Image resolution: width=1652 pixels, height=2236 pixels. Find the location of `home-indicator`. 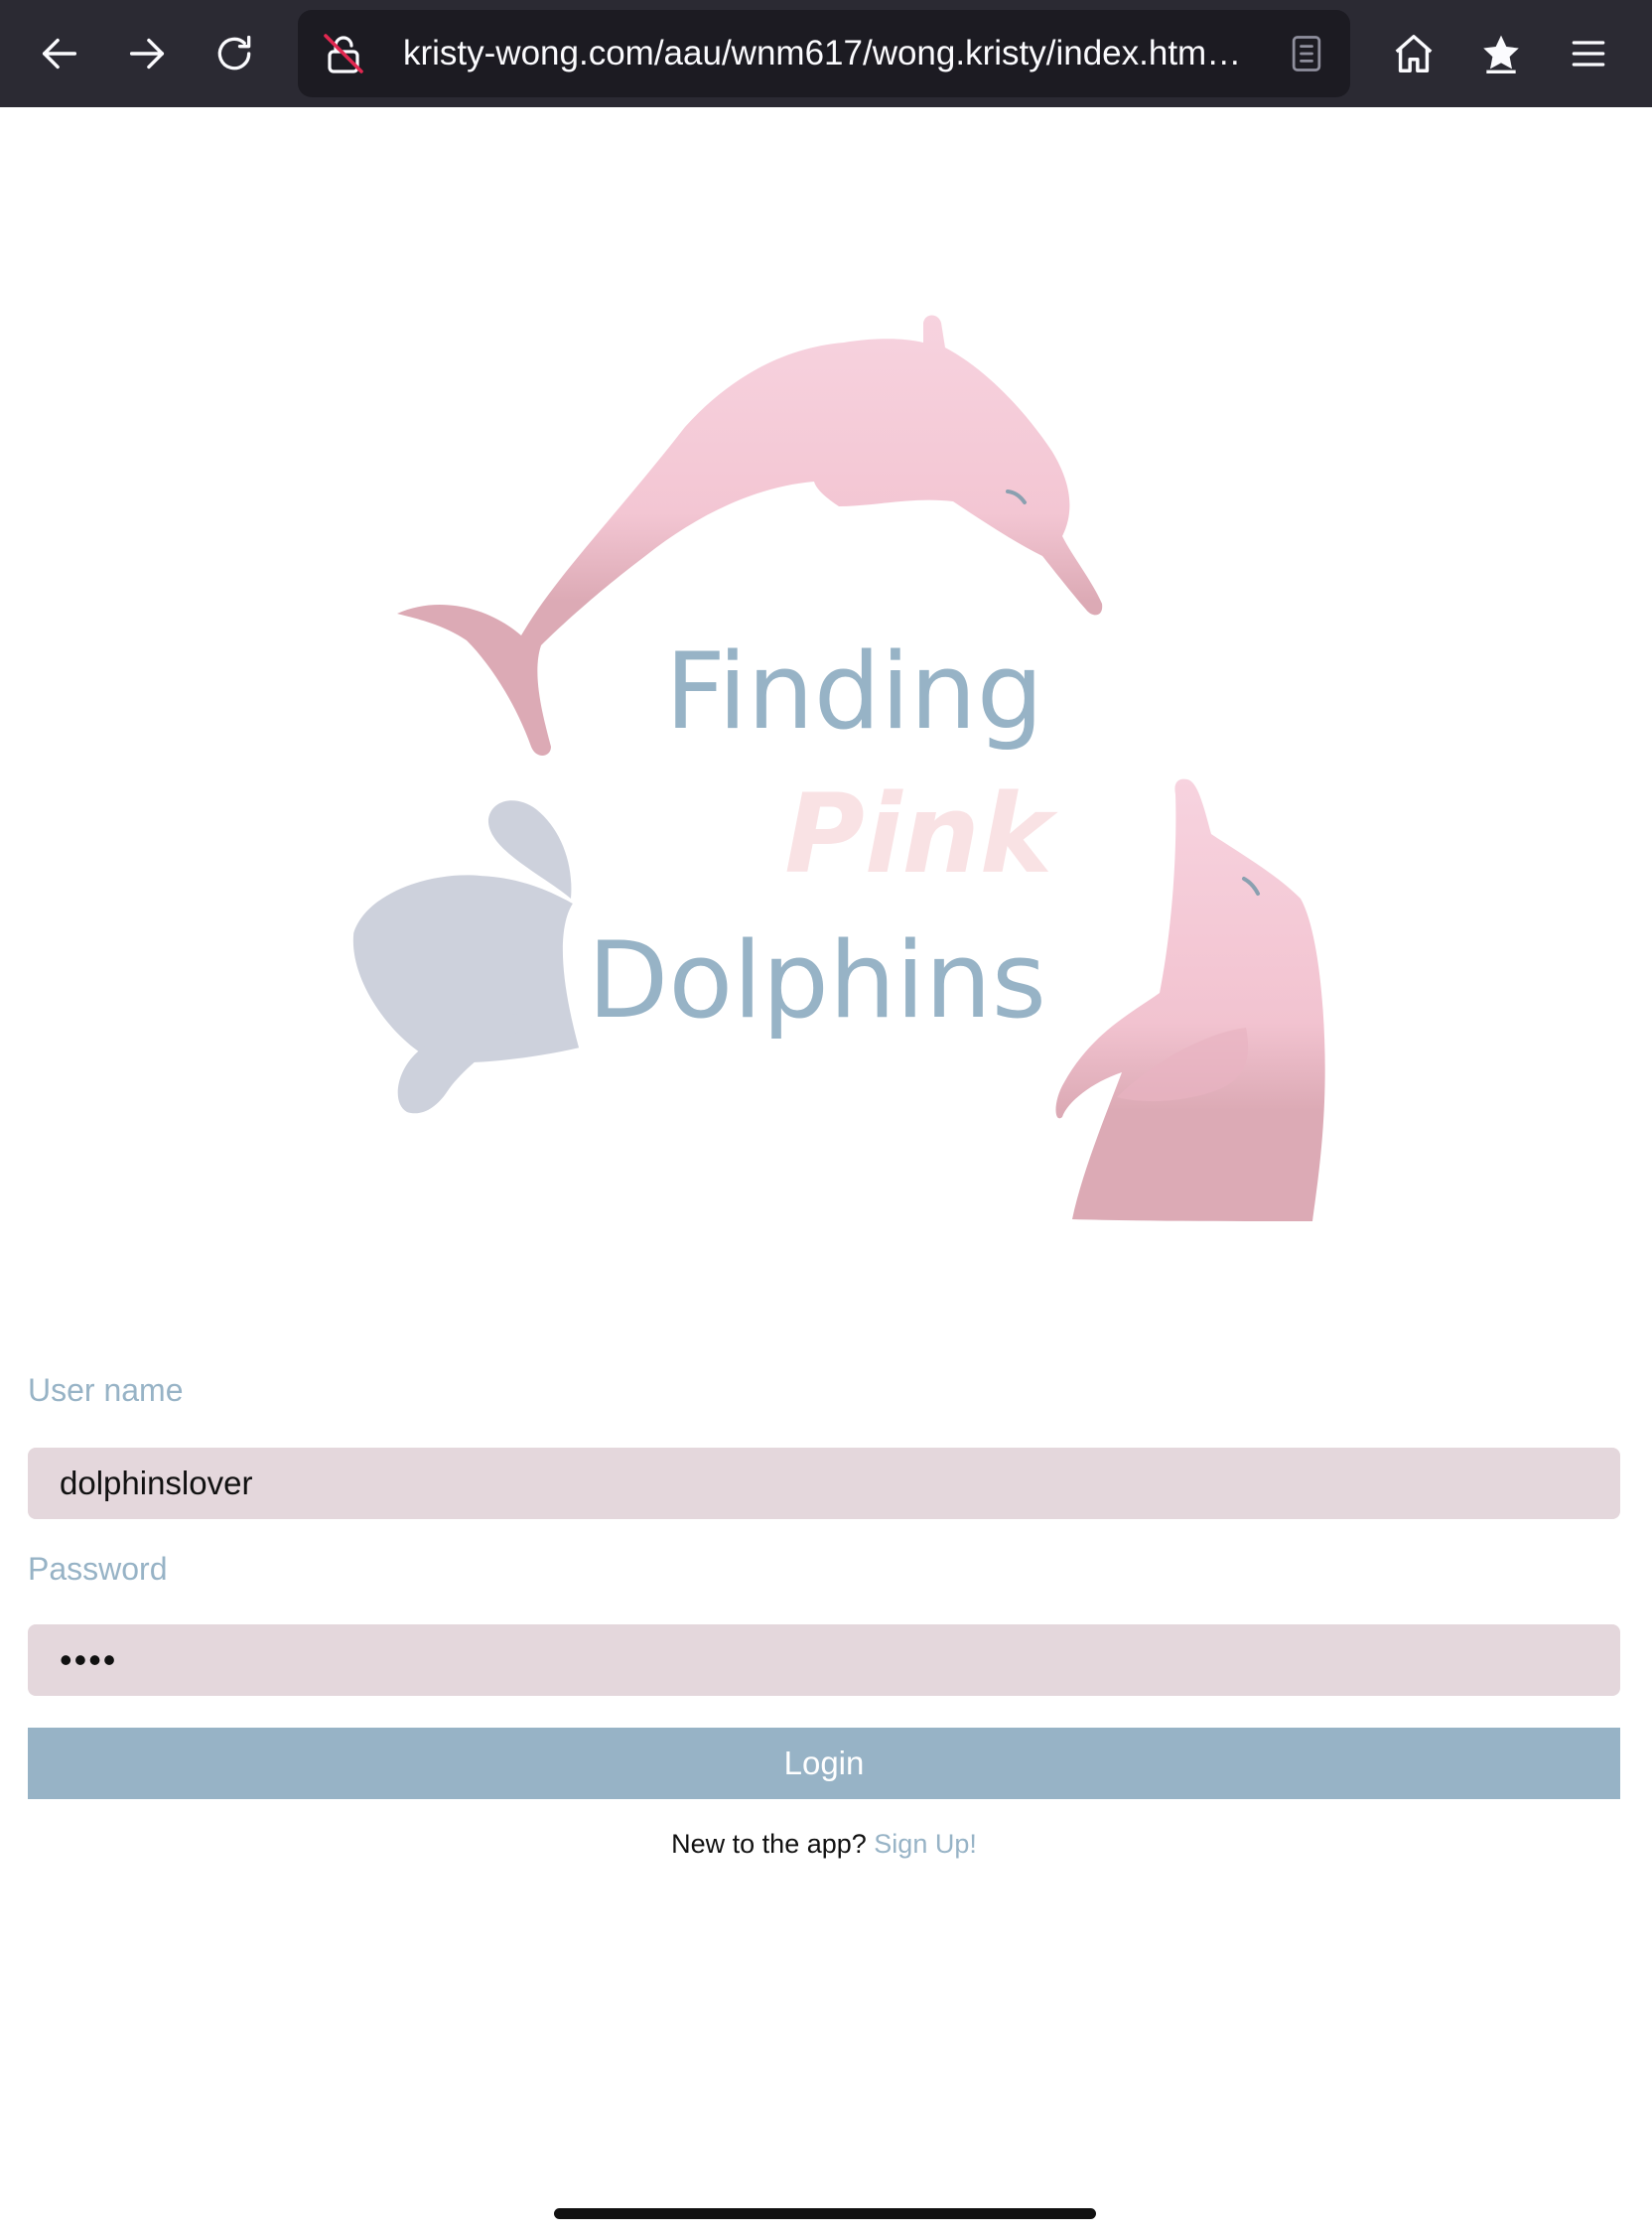

home-indicator is located at coordinates (825, 2213).